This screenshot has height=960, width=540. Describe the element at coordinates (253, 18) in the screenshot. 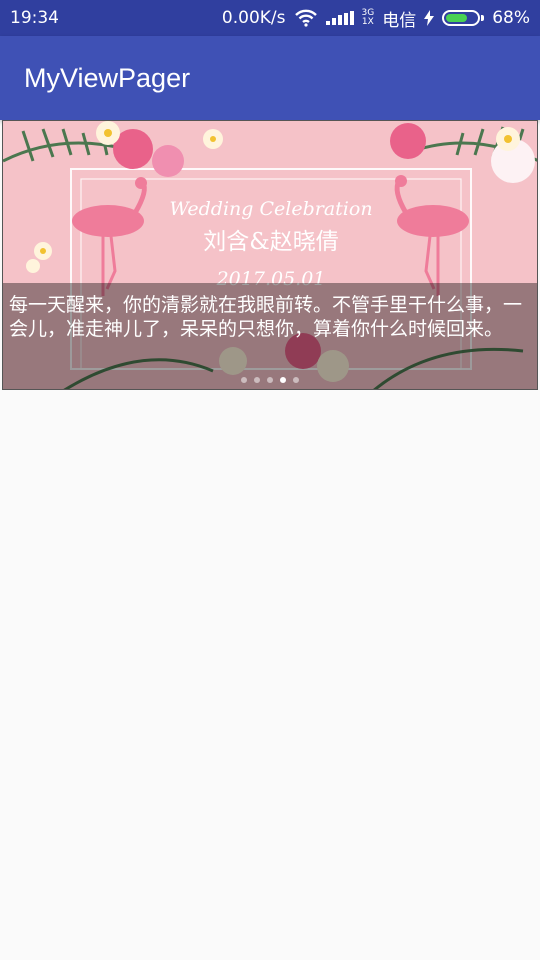

I see `network-speed: 0.00K/s` at that location.